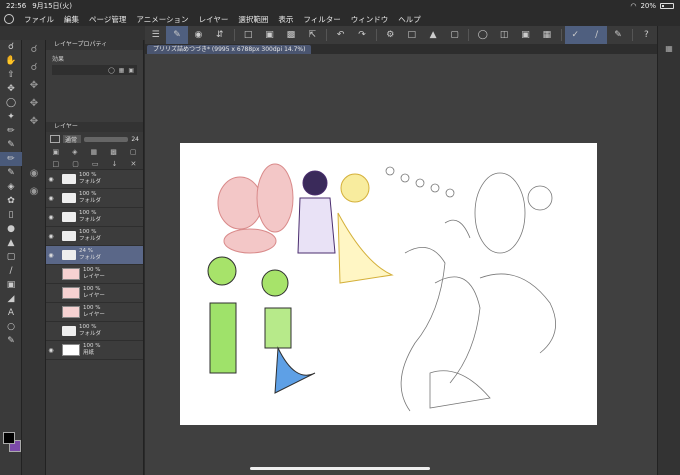 This screenshot has height=475, width=680. I want to click on subtool-4-icon: ✥, so click(34, 103).